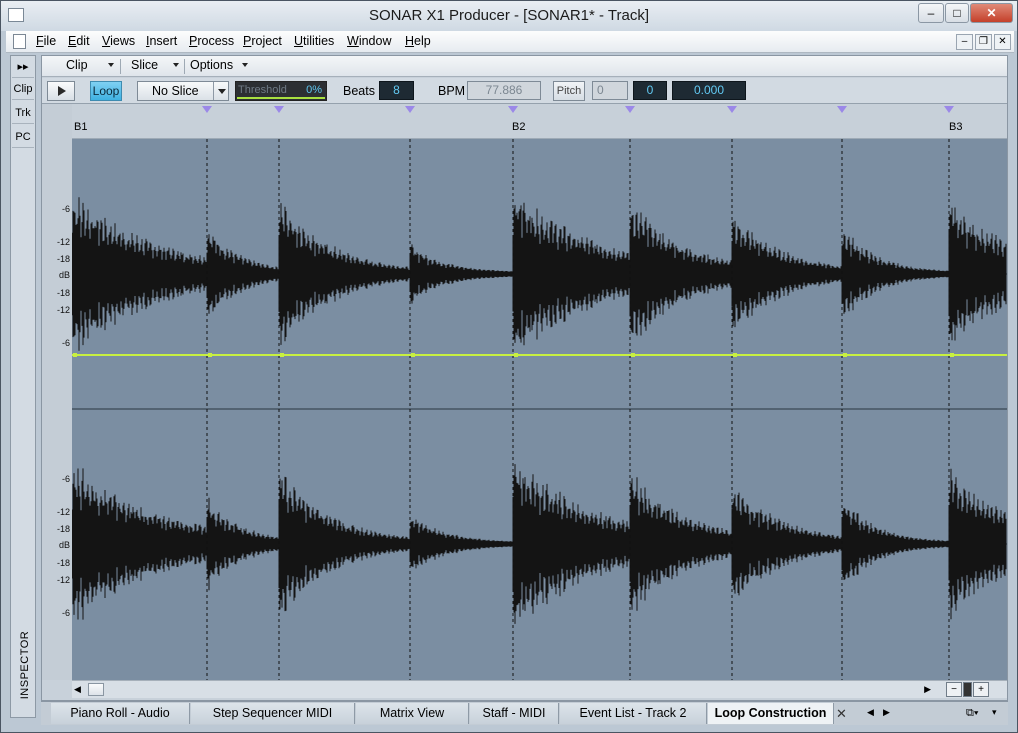  I want to click on time-ruler: B1 B2 B3, so click(539, 121).